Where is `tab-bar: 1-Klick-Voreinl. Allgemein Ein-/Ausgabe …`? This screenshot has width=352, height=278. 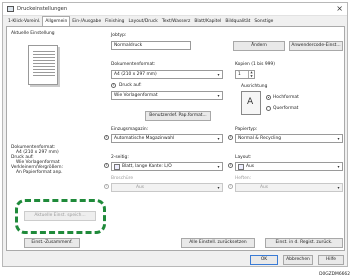
tab-bar: 1-Klick-Voreinl. Allgemein Ein-/Ausgabe … is located at coordinates (175, 21).